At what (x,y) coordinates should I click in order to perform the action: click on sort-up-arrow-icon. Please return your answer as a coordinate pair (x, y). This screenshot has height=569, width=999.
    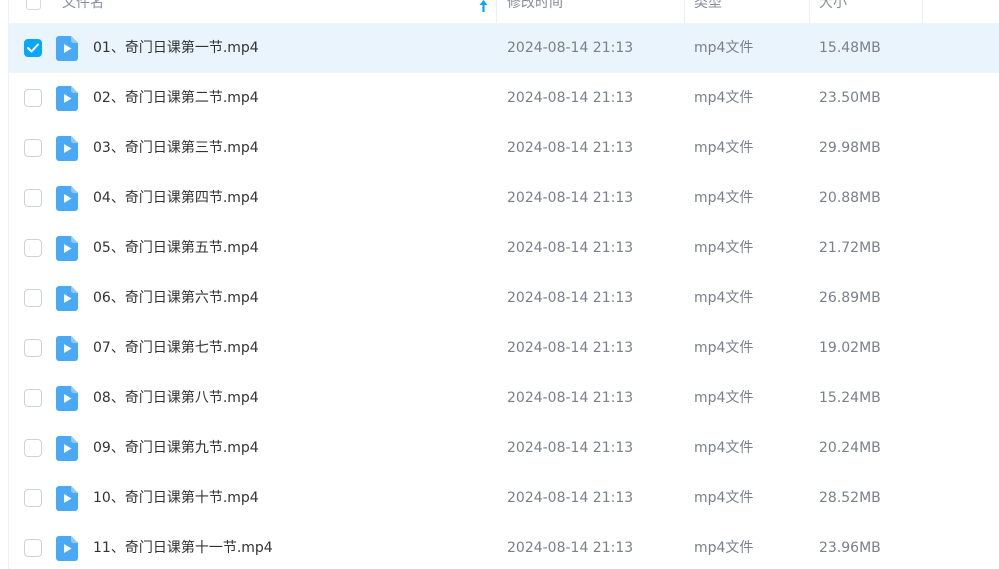
    Looking at the image, I should click on (483, 6).